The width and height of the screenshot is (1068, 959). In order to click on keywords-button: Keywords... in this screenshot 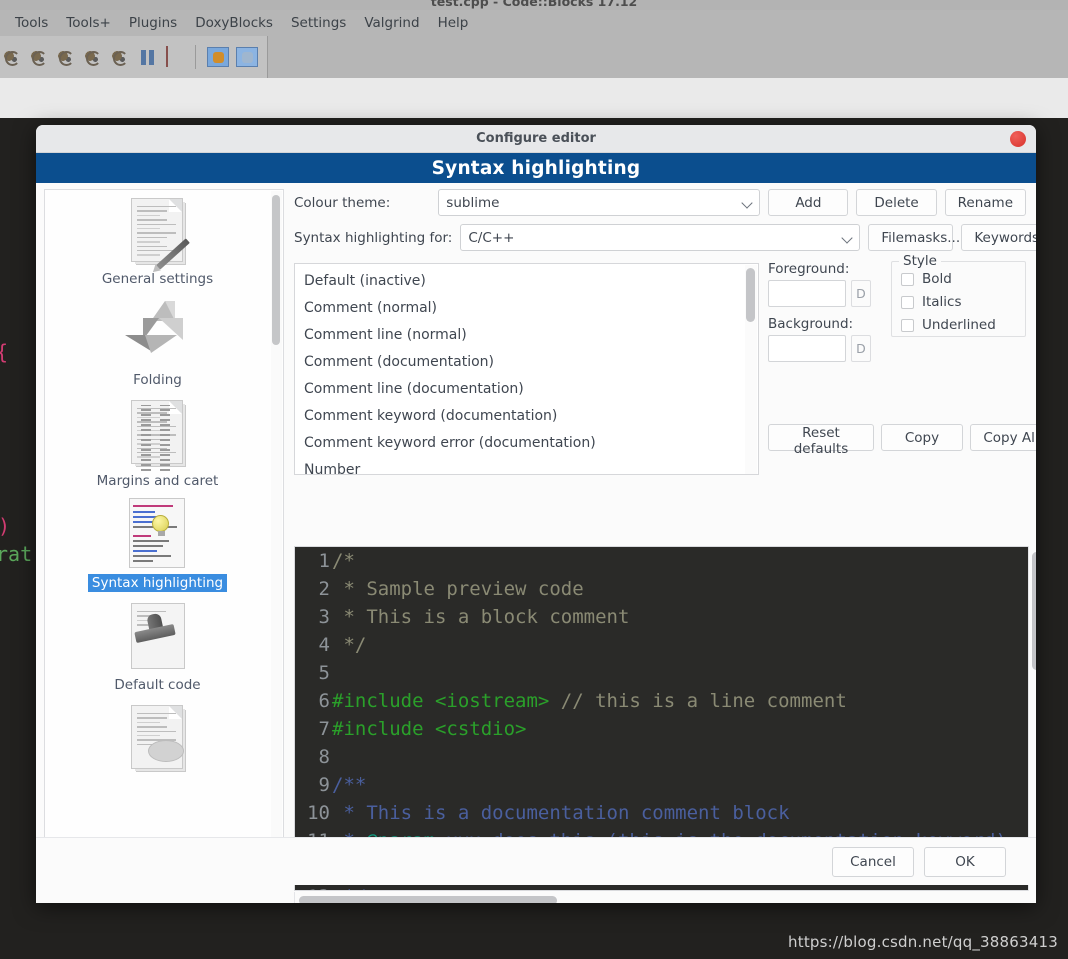, I will do `click(998, 237)`.